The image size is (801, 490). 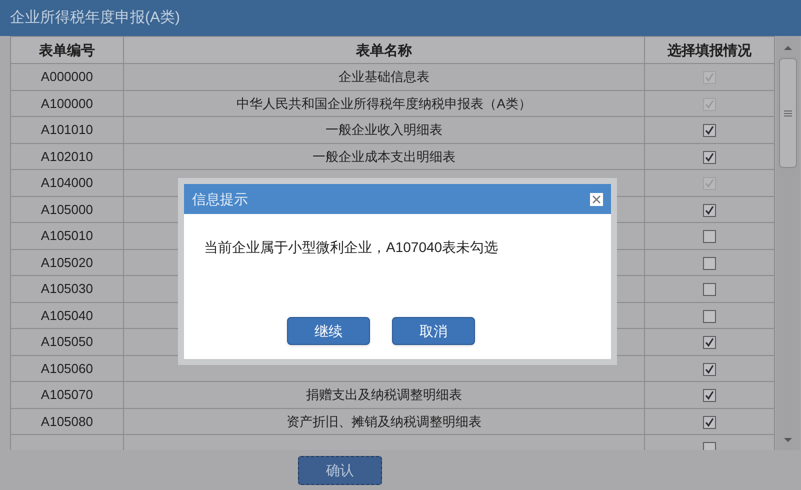 I want to click on table-cell: A105080, so click(x=67, y=421).